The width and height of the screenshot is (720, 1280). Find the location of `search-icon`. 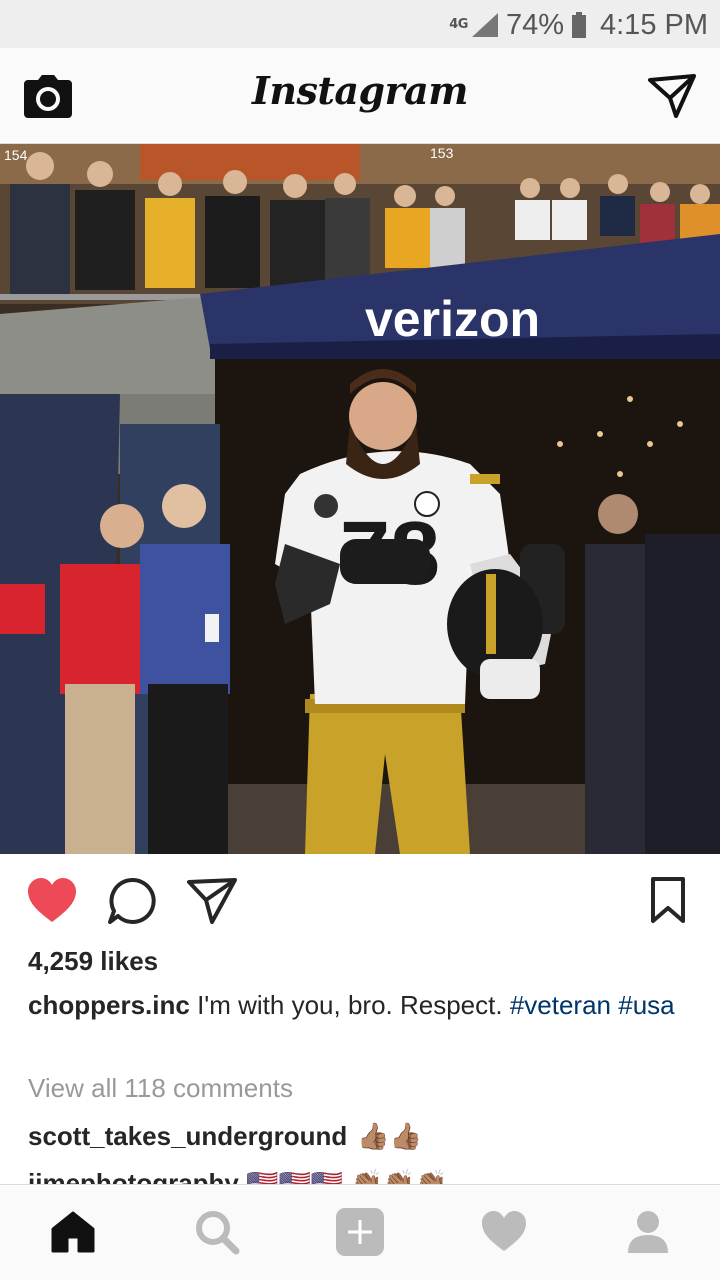

search-icon is located at coordinates (218, 1233).